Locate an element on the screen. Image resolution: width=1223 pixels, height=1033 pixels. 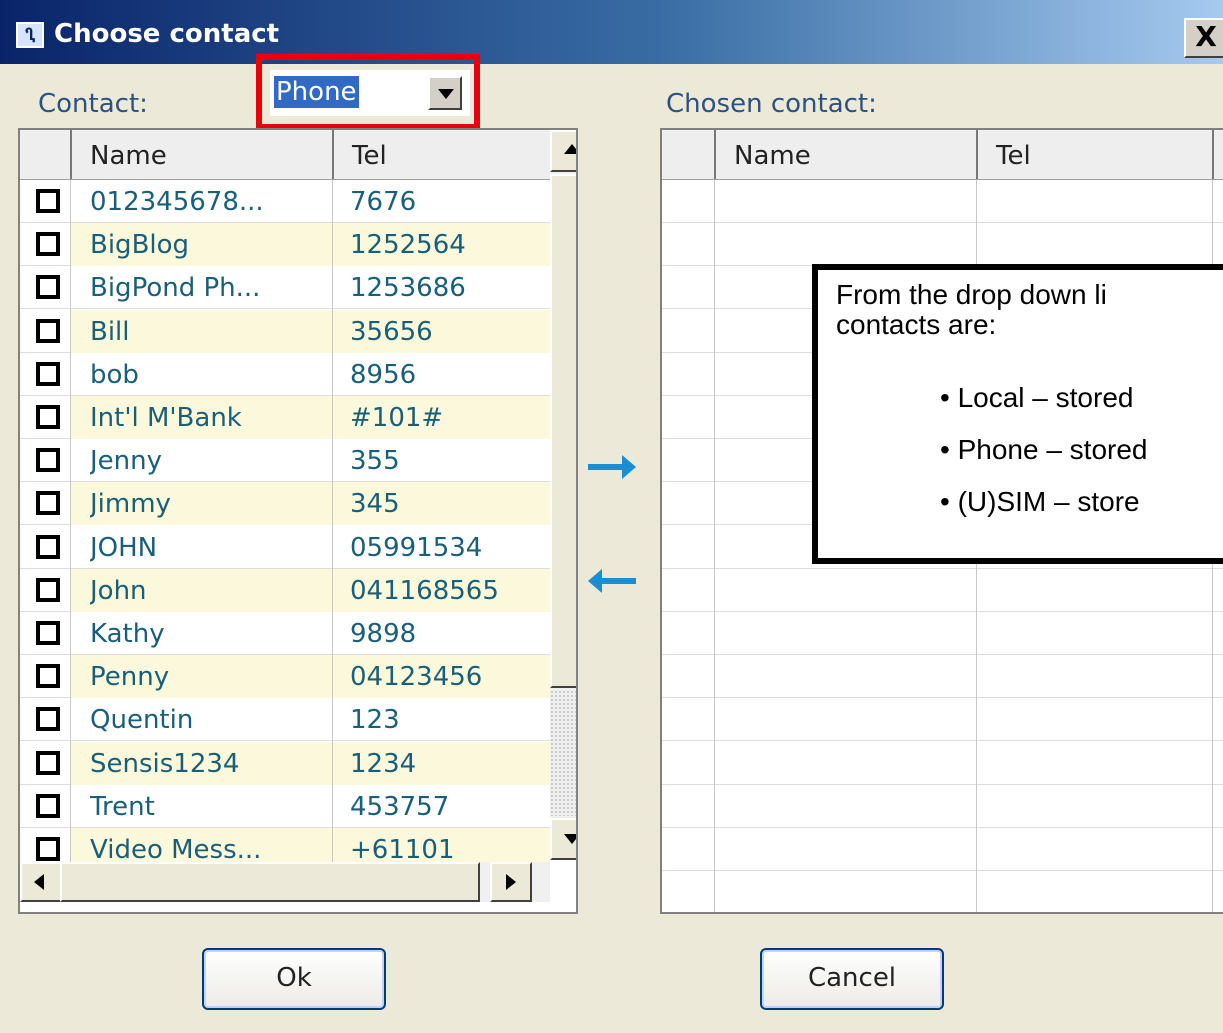
add-contact-arrow-icon is located at coordinates (612, 467).